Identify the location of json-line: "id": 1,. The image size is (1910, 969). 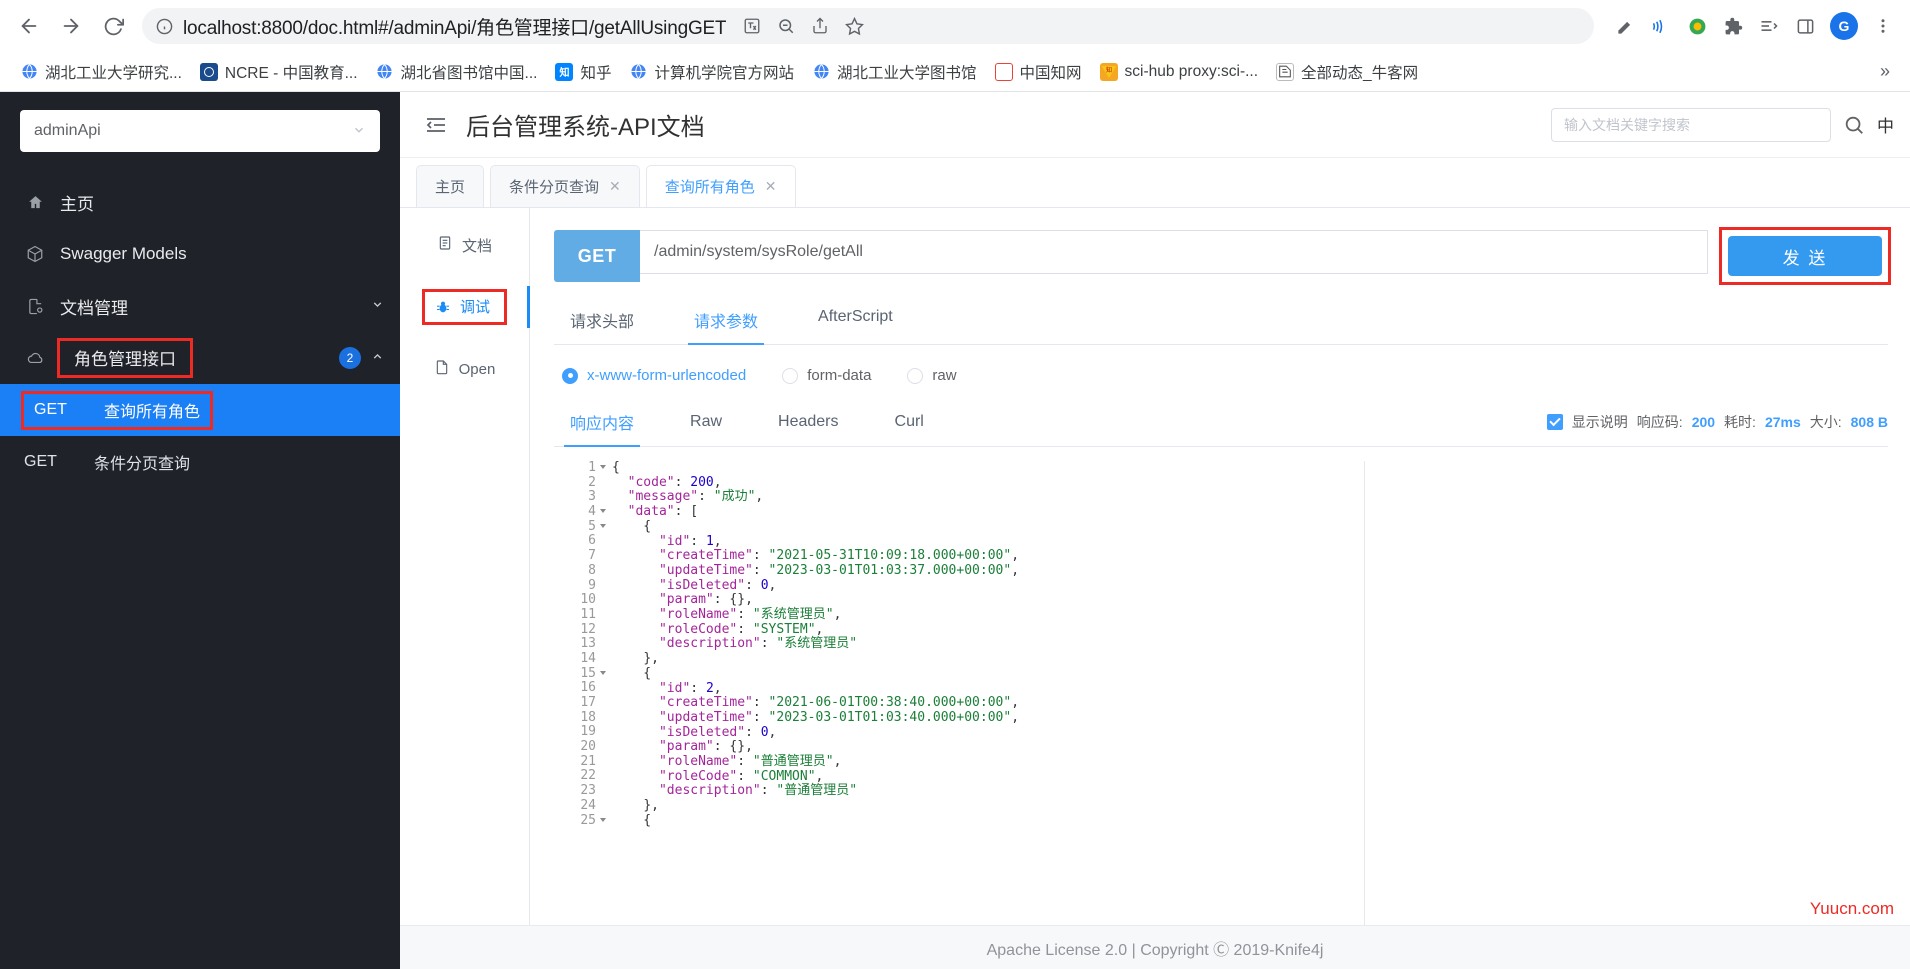
(690, 541).